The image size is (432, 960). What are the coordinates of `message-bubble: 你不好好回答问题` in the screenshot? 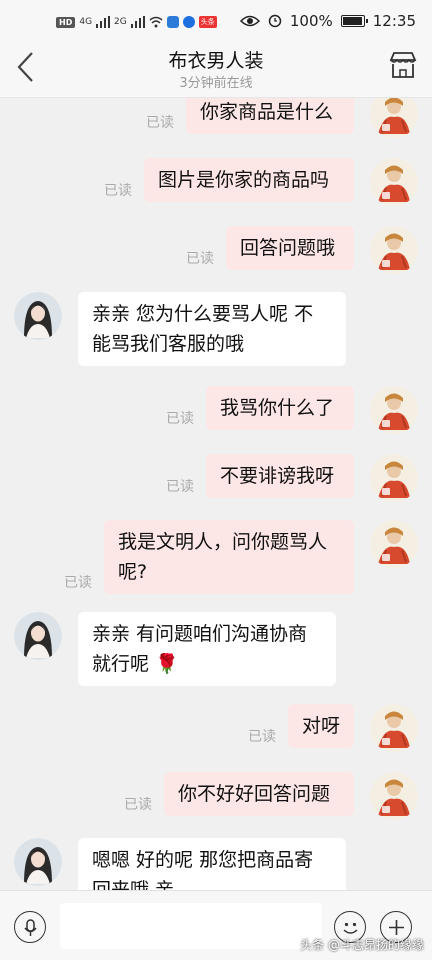 It's located at (259, 794).